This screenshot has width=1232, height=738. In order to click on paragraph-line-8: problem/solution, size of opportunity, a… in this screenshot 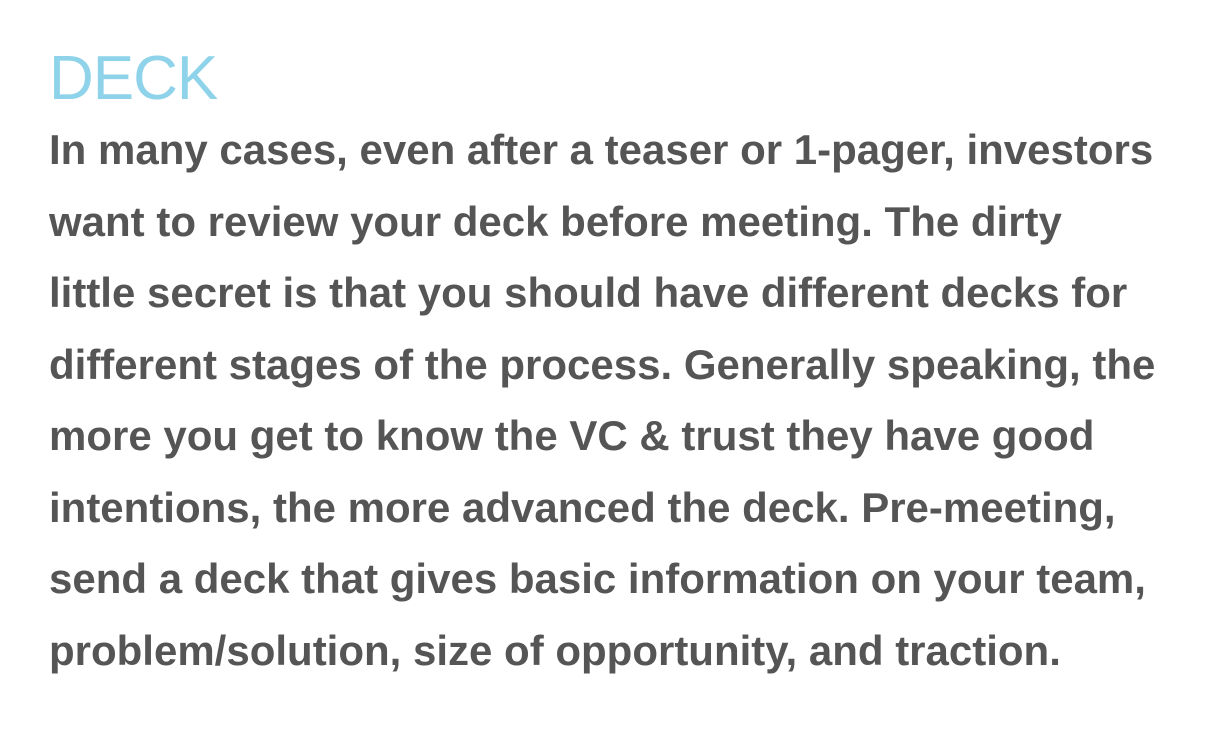, I will do `click(555, 650)`.